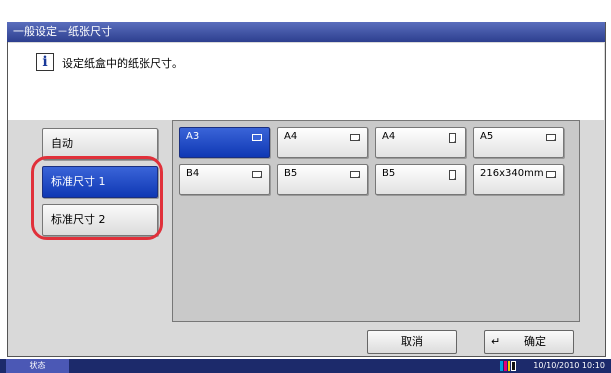 This screenshot has height=373, width=611. Describe the element at coordinates (420, 142) in the screenshot. I see `paper-size-a4-portrait: A4` at that location.